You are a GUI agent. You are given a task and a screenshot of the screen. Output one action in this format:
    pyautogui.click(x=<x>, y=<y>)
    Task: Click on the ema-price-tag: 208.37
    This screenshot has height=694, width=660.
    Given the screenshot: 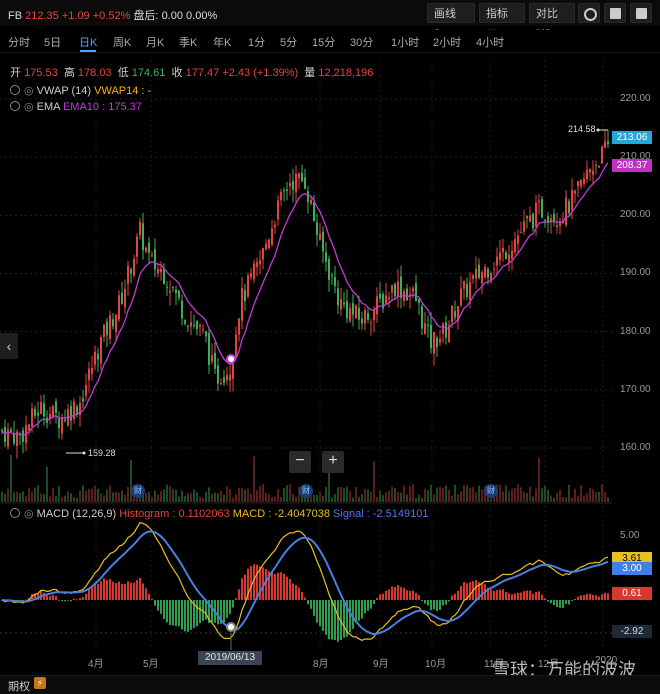 What is the action you would take?
    pyautogui.click(x=632, y=165)
    